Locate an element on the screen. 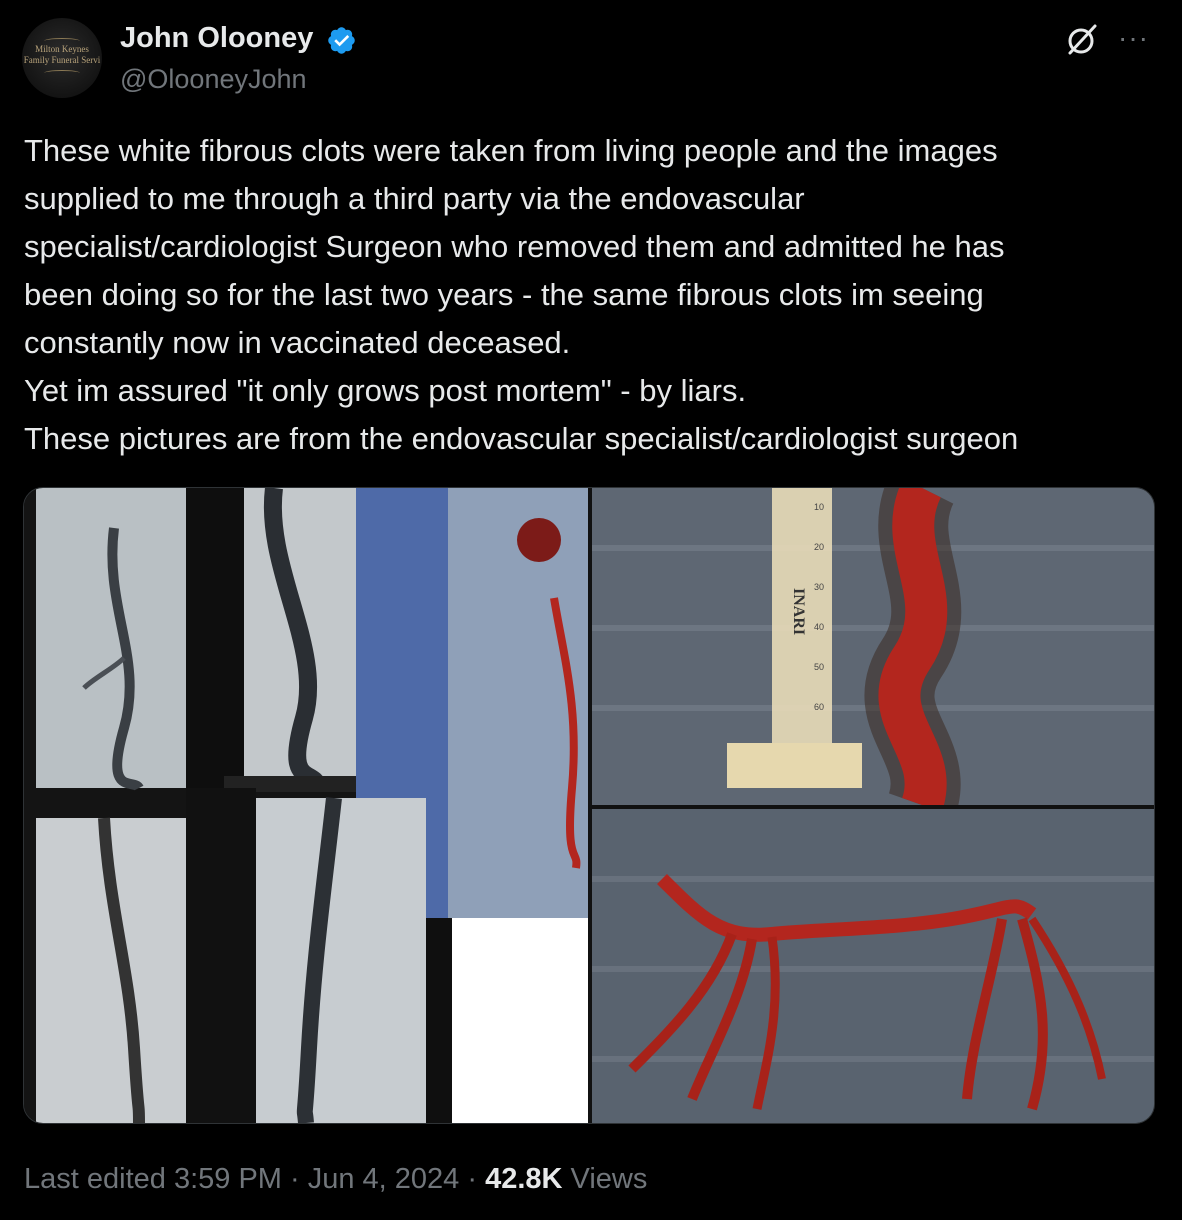 The height and width of the screenshot is (1220, 1182). avatar: Milton Keynes Family Funeral Servi is located at coordinates (62, 58).